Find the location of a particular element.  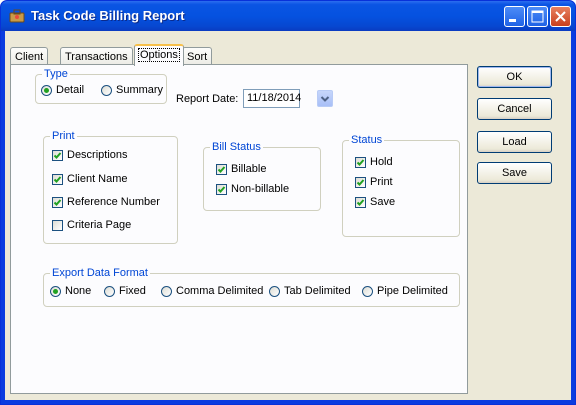

cancel-button: Cancel is located at coordinates (514, 109).